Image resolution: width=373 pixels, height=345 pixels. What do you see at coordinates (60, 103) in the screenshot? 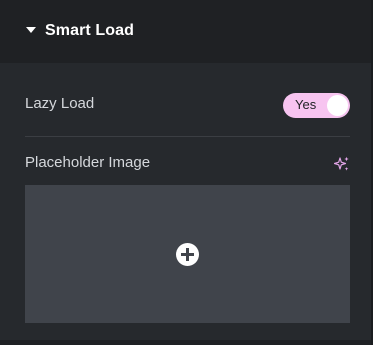
I see `lazy-load-label: Lazy Load` at bounding box center [60, 103].